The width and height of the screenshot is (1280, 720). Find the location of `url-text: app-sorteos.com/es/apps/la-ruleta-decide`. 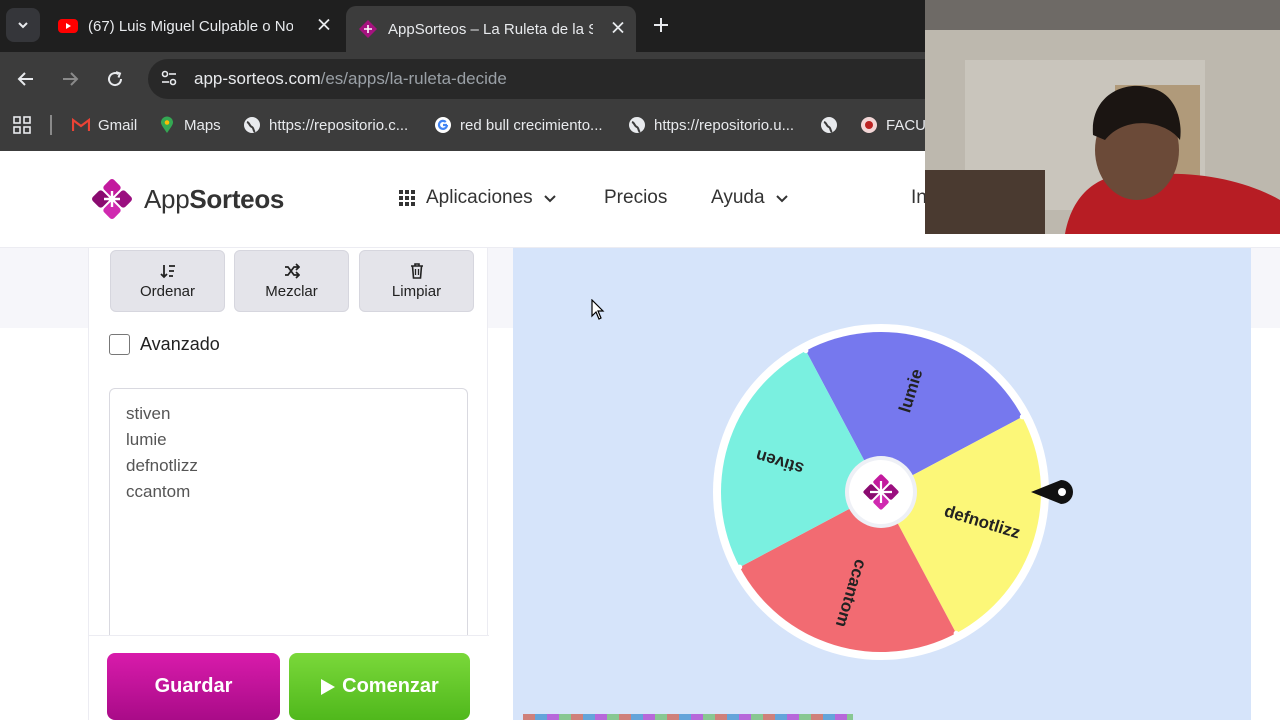

url-text: app-sorteos.com/es/apps/la-ruleta-decide is located at coordinates (350, 79).